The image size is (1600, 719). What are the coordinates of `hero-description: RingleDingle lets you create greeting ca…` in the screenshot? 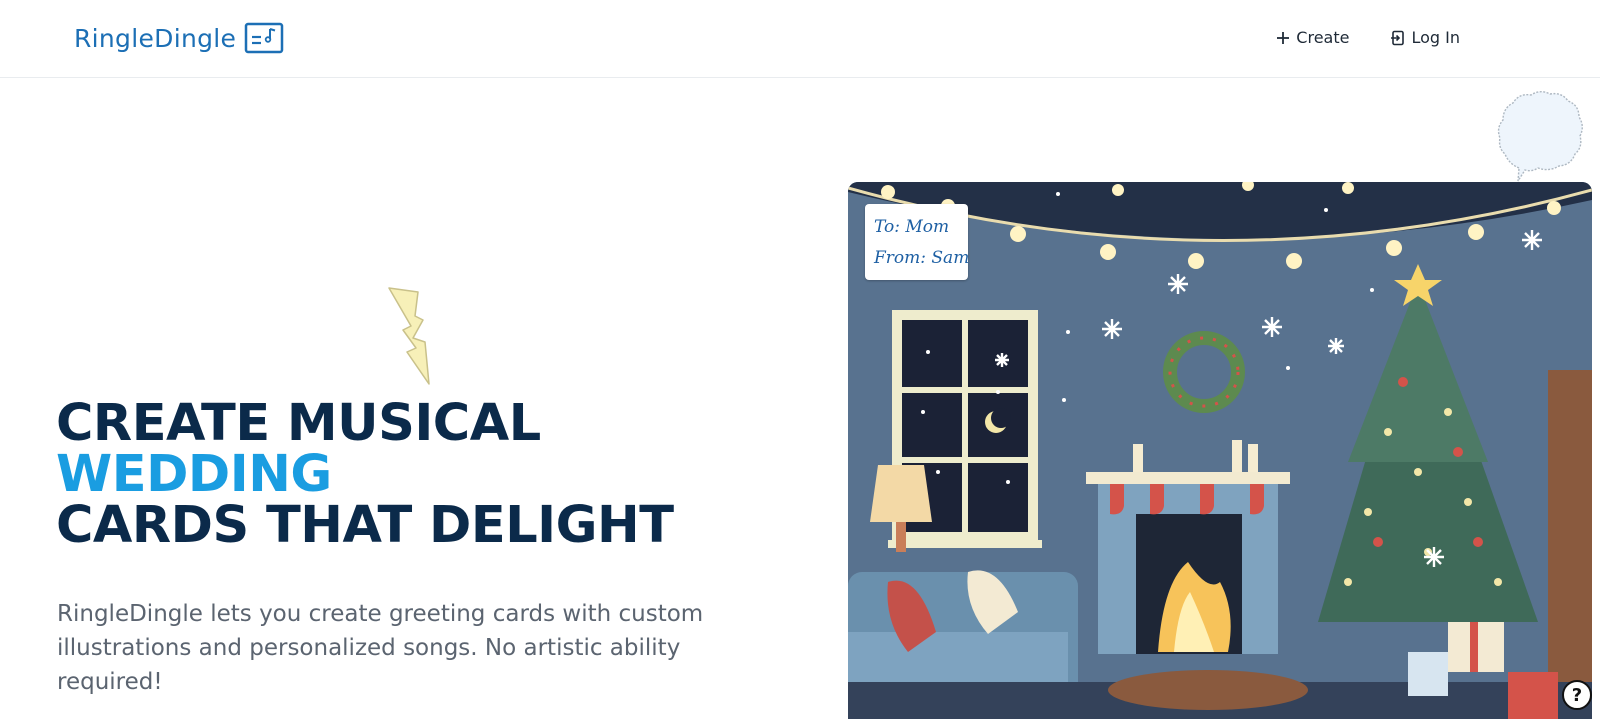 It's located at (380, 648).